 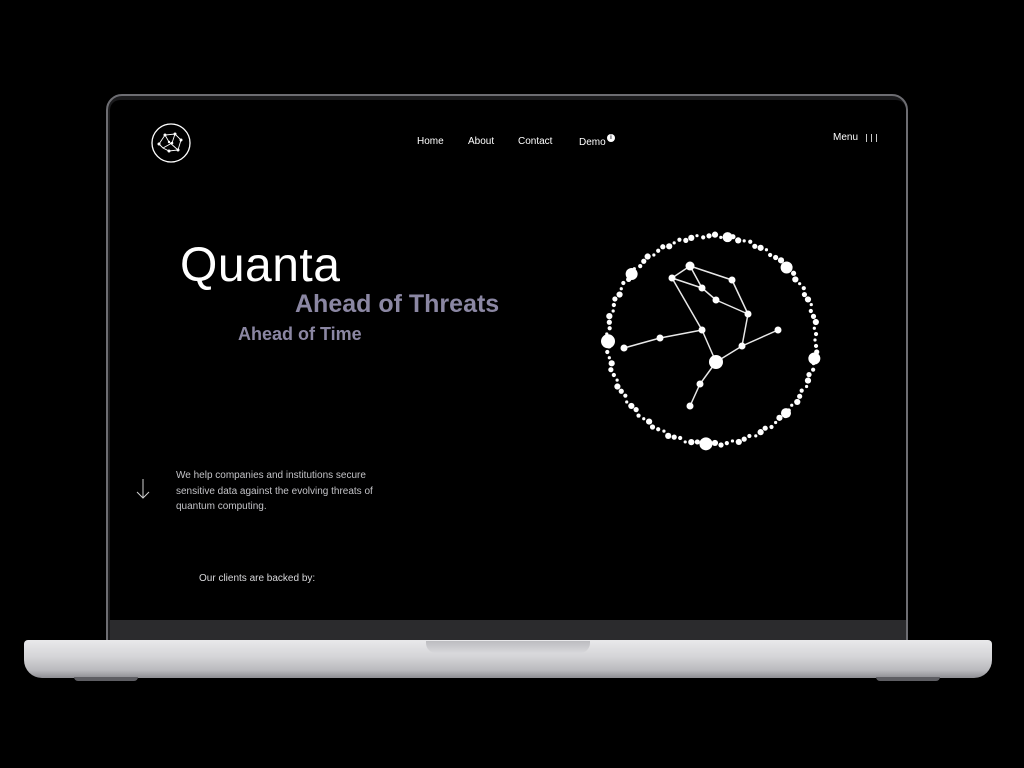 I want to click on demo-info-badge: i, so click(x=611, y=138).